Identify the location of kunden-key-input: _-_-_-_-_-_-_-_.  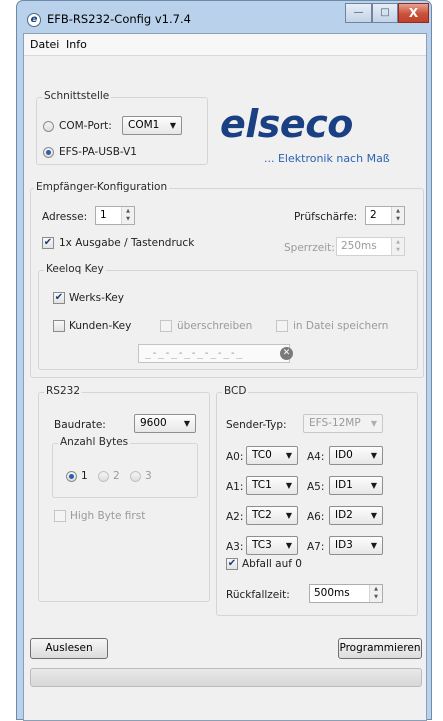
(214, 353).